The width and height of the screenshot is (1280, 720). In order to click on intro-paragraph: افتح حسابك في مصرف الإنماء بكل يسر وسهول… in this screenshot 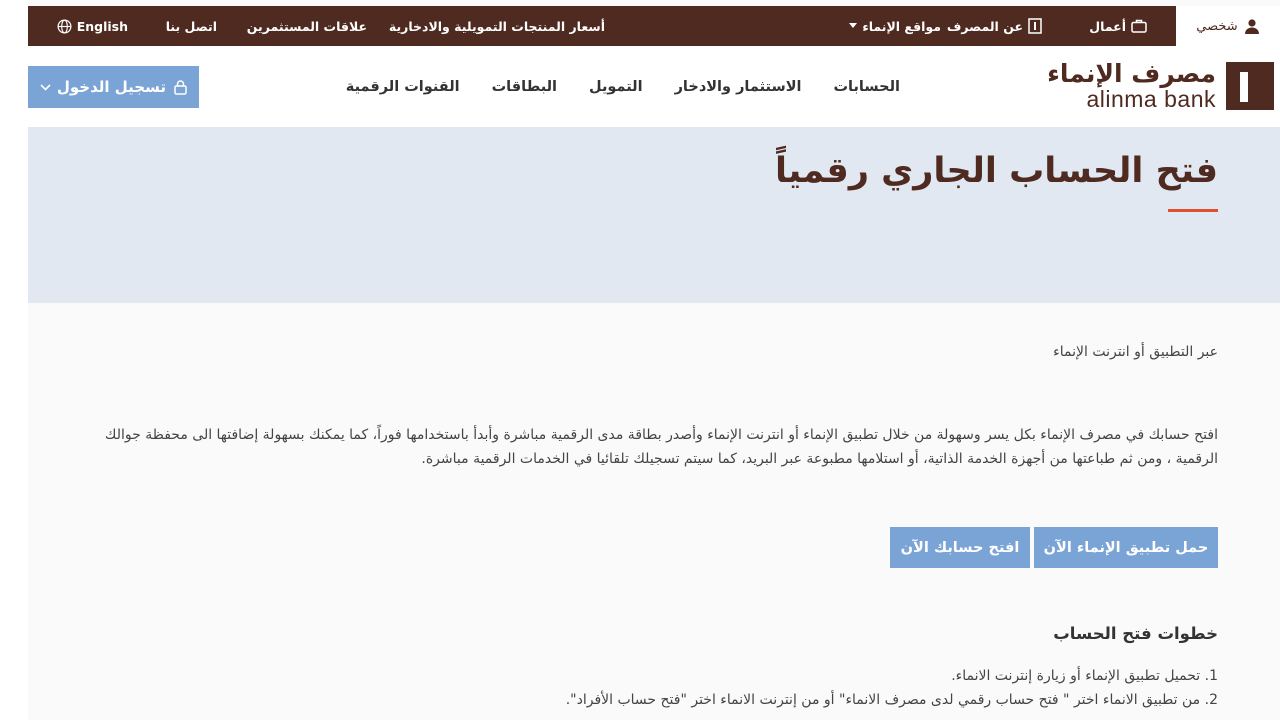, I will do `click(661, 447)`.